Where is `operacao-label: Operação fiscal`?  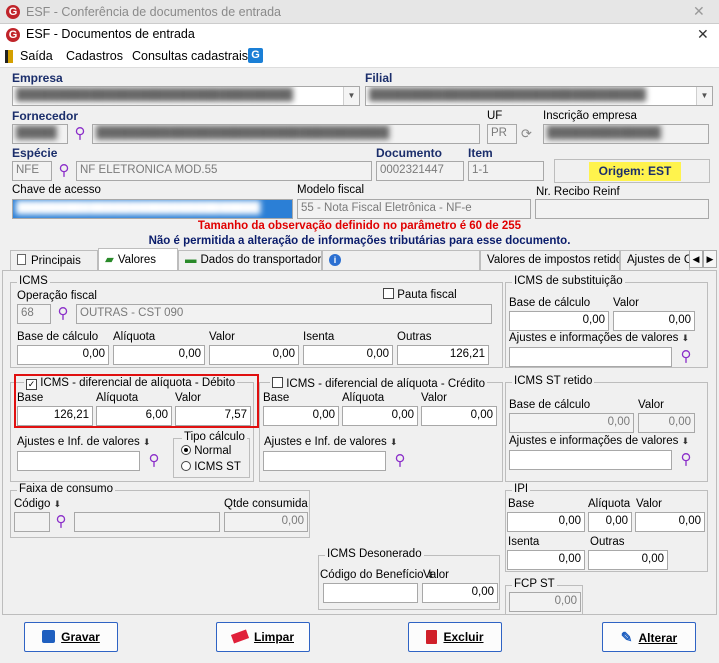
operacao-label: Operação fiscal is located at coordinates (57, 296).